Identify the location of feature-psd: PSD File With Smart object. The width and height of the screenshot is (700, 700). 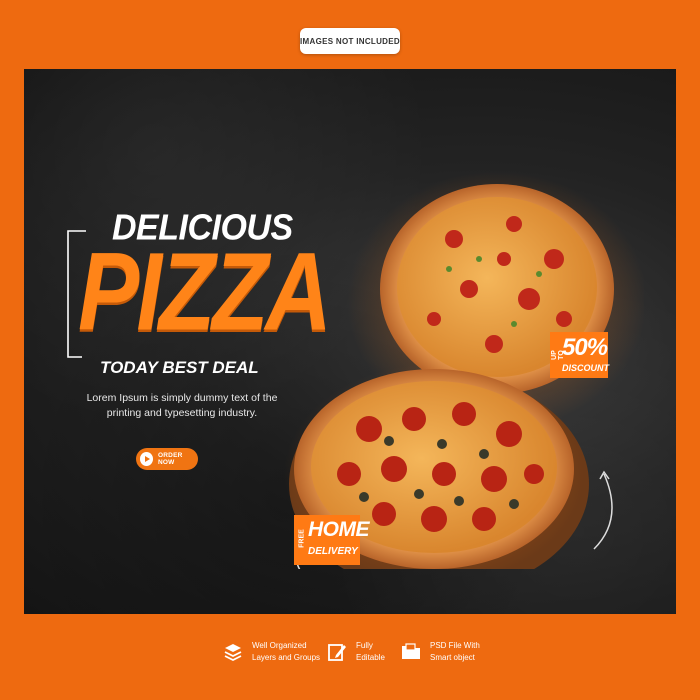
(440, 652).